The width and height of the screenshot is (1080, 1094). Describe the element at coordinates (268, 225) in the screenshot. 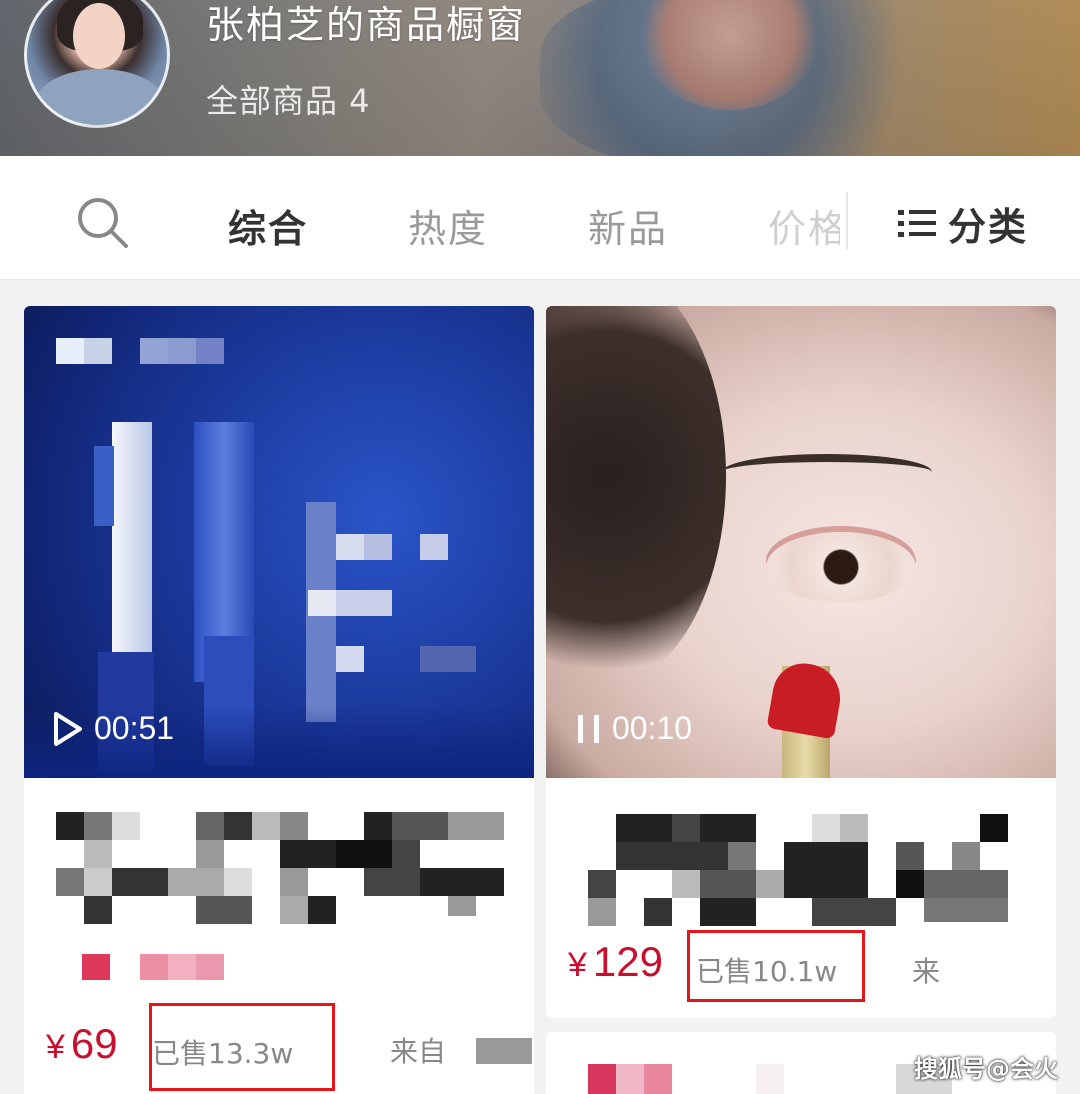

I see `tab-comprehensive: 综合` at that location.